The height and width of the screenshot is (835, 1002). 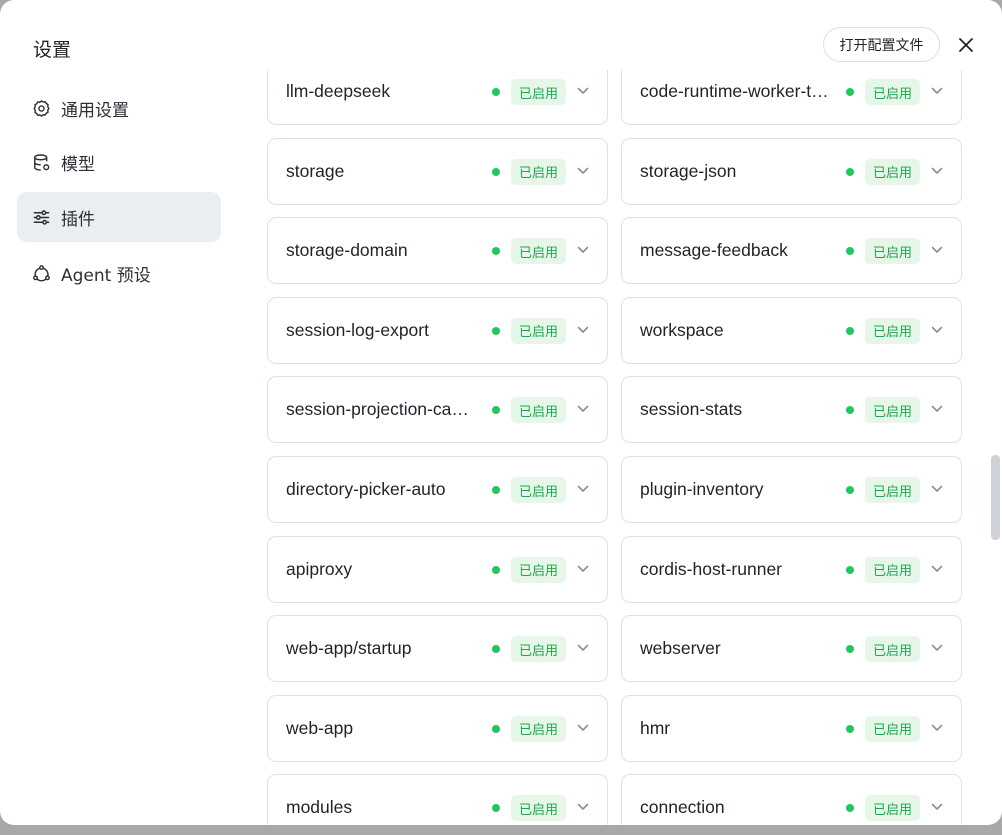 I want to click on open-config-file-button: 打开配置文件, so click(x=881, y=44).